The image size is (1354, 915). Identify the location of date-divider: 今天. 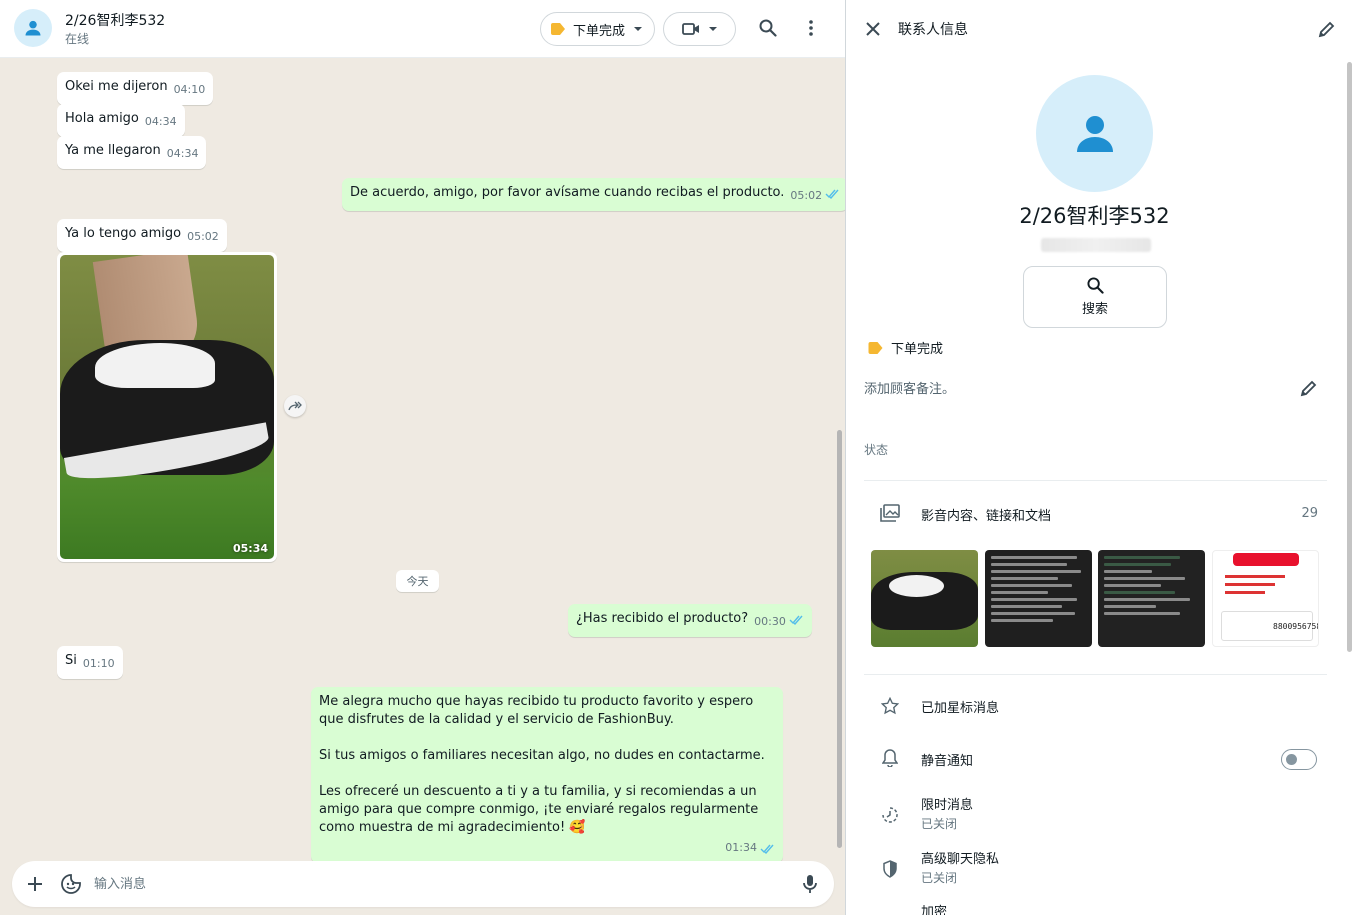
(417, 581).